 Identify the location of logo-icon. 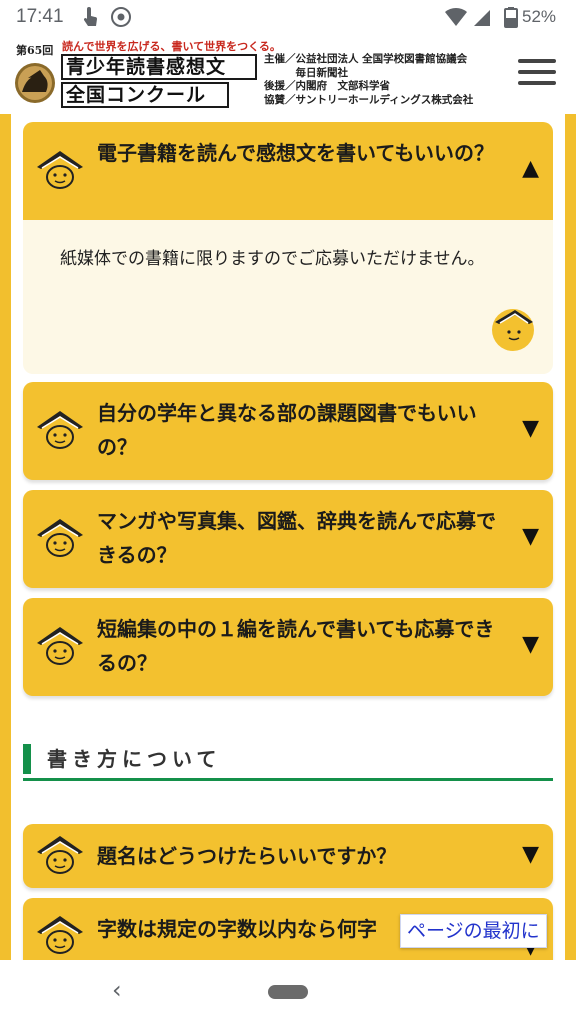
(35, 81).